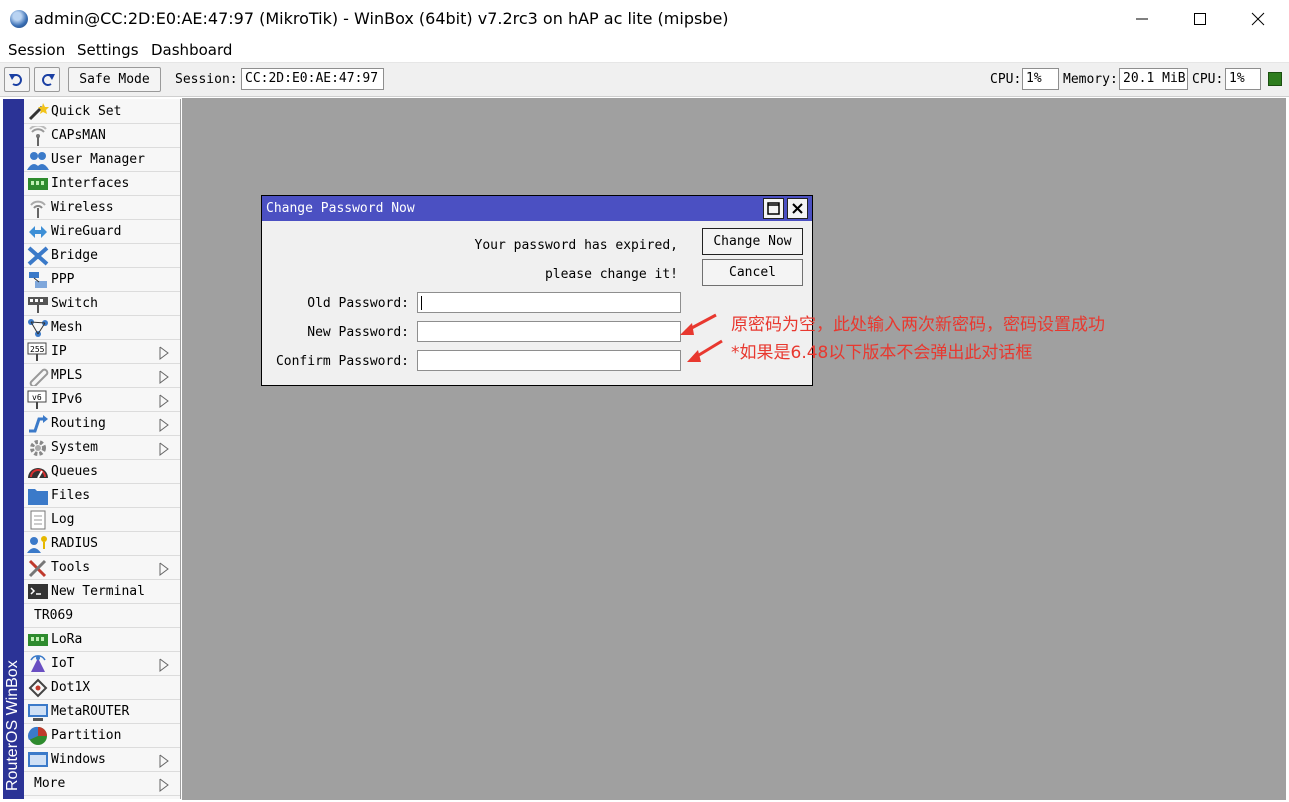 Image resolution: width=1289 pixels, height=802 pixels. What do you see at coordinates (102, 520) in the screenshot?
I see `sidebar-item-log: Log` at bounding box center [102, 520].